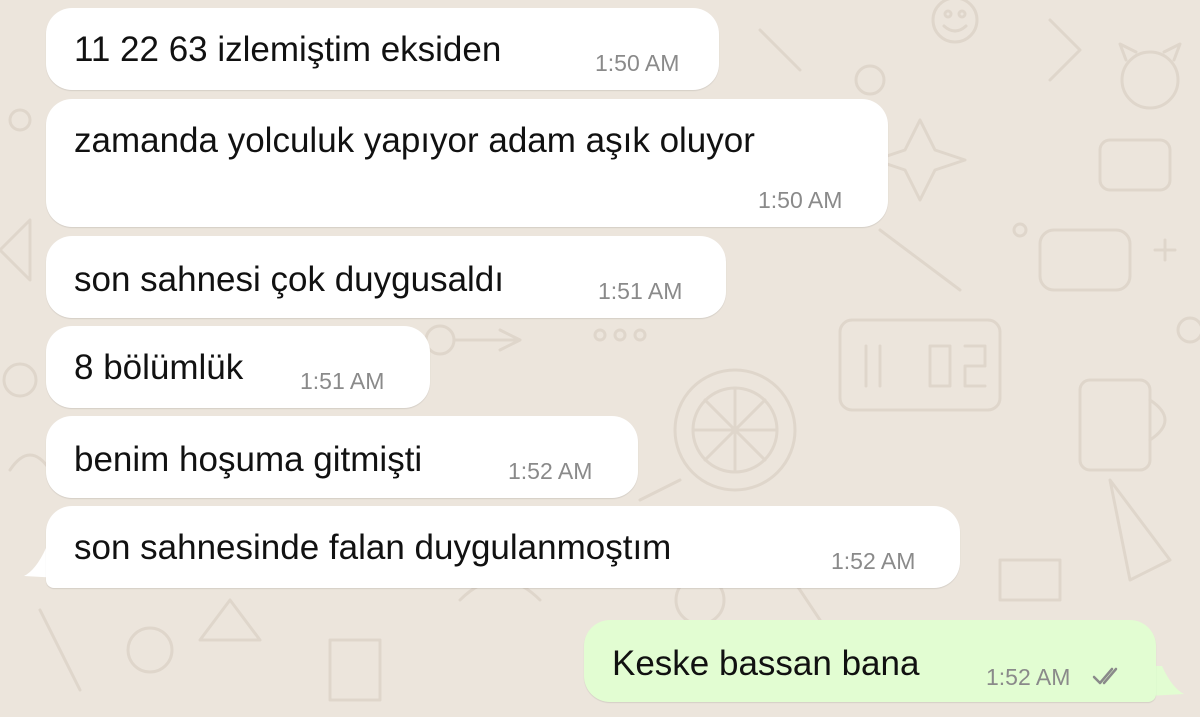 This screenshot has width=1200, height=717. I want to click on incoming-message-bubble: benim hoşuma gitmişti 1:52 AM, so click(342, 457).